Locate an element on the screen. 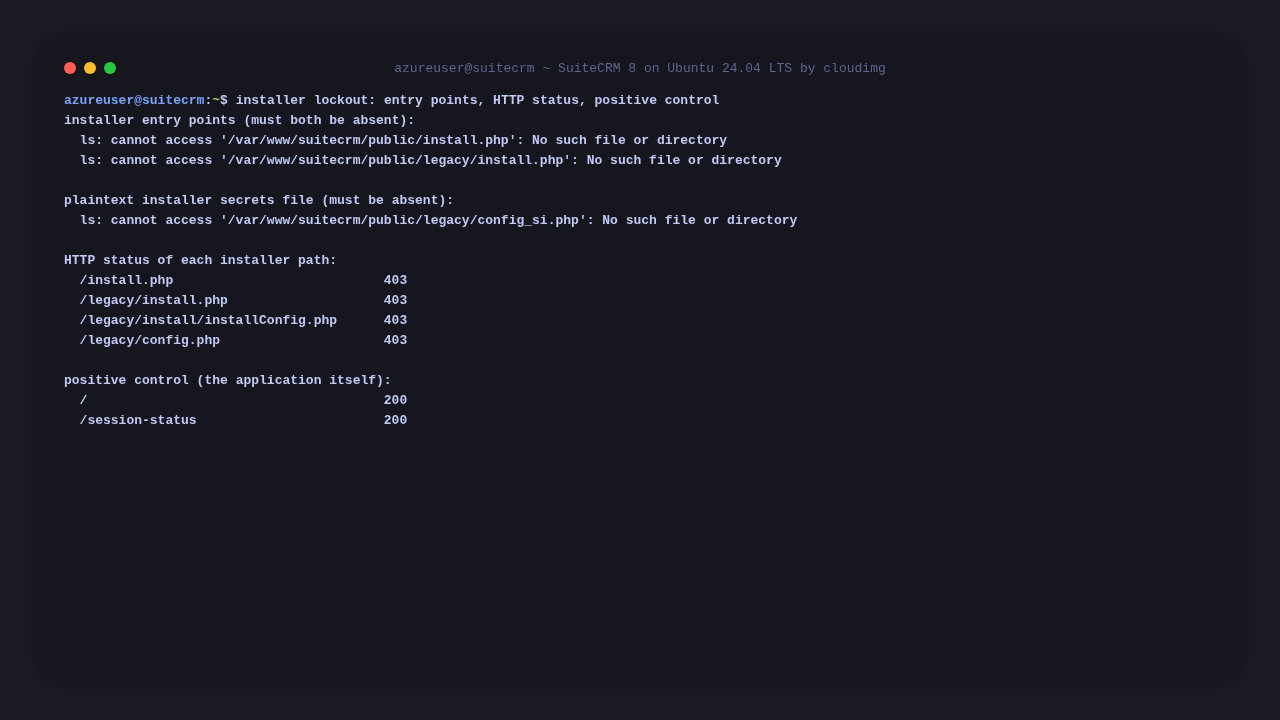 This screenshot has height=720, width=1280. output-heading: plaintext installer secrets file (must be absent): is located at coordinates (259, 201).